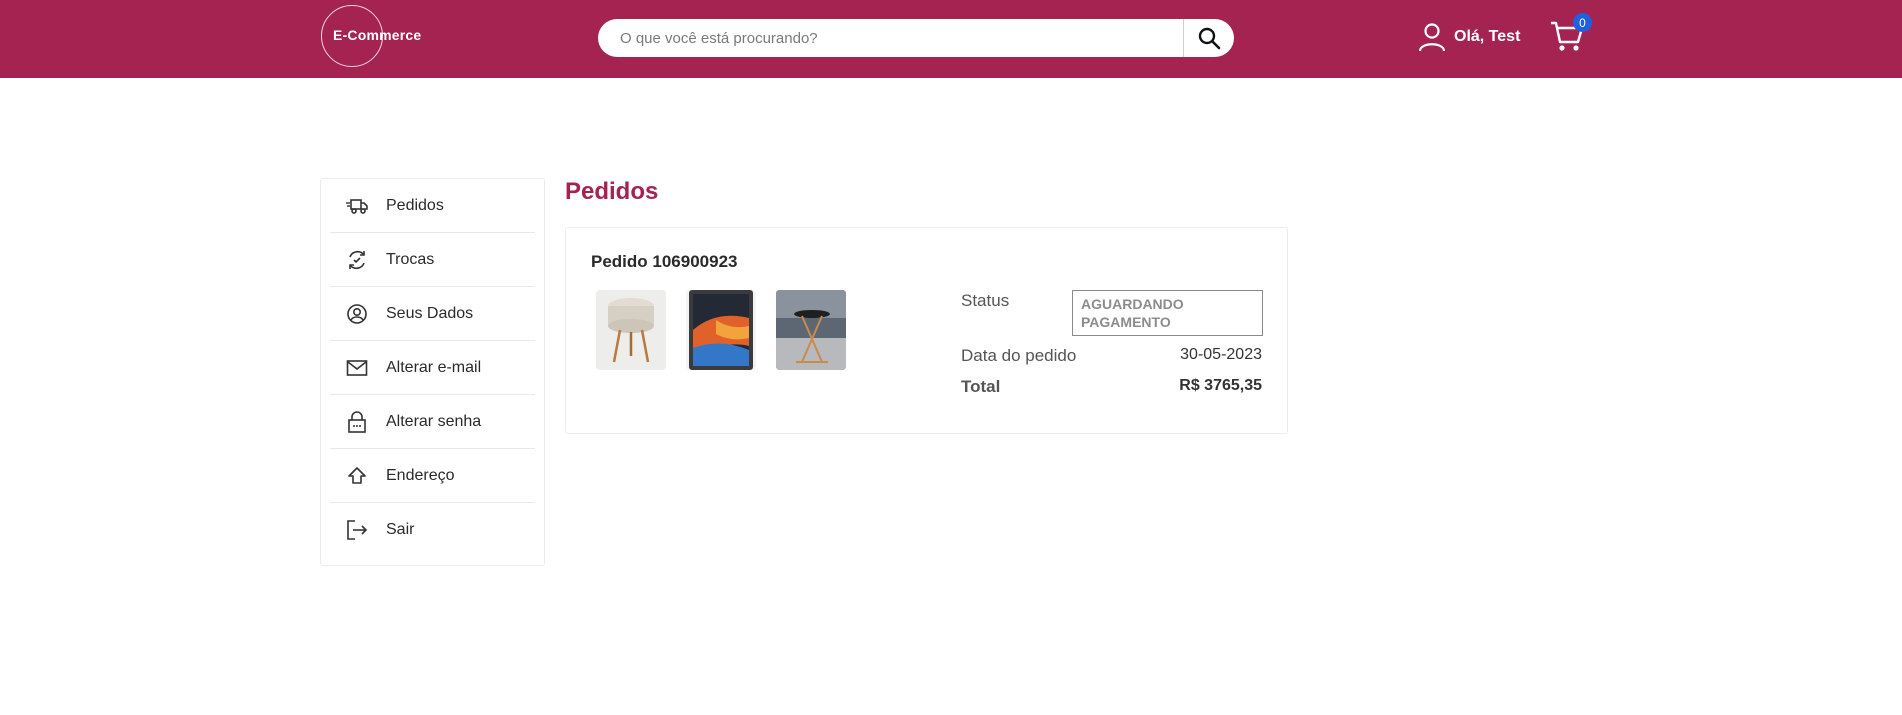 This screenshot has height=715, width=1902. Describe the element at coordinates (432, 530) in the screenshot. I see `sidebar-item-sair: Sair` at that location.